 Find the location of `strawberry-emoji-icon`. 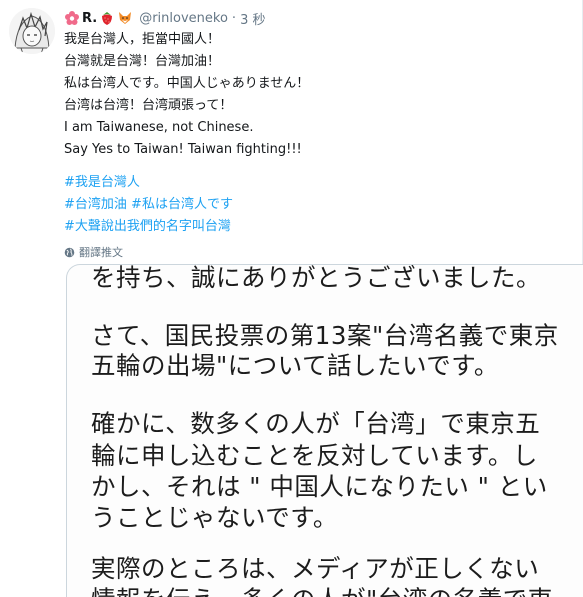

strawberry-emoji-icon is located at coordinates (107, 18).